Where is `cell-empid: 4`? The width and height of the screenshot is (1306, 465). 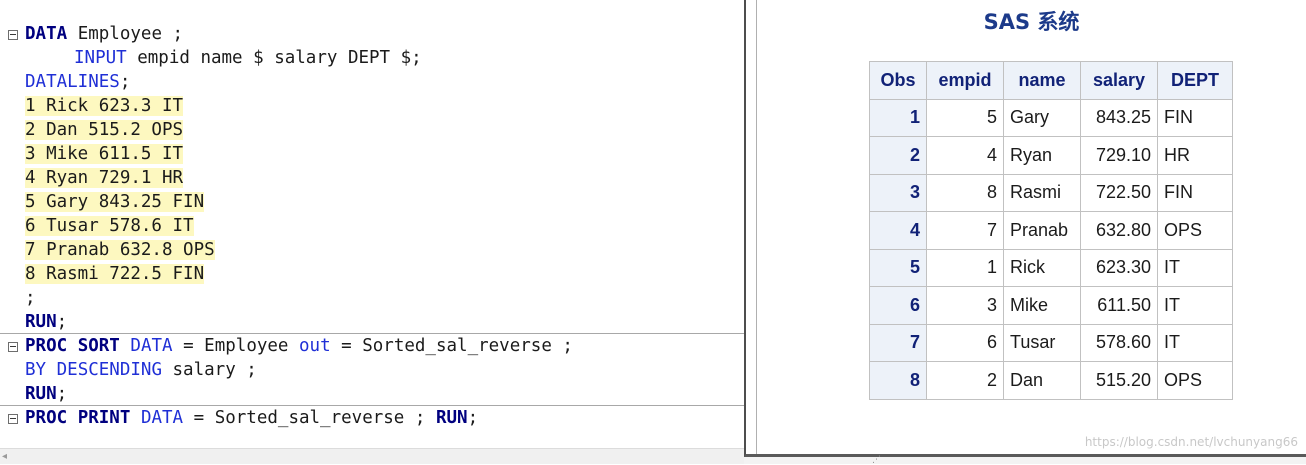
cell-empid: 4 is located at coordinates (965, 155).